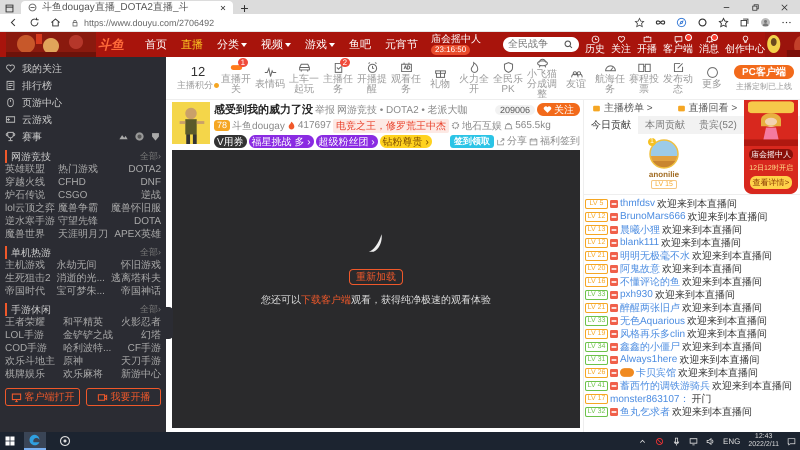  I want to click on download-client-link: 下载客户端, so click(326, 300).